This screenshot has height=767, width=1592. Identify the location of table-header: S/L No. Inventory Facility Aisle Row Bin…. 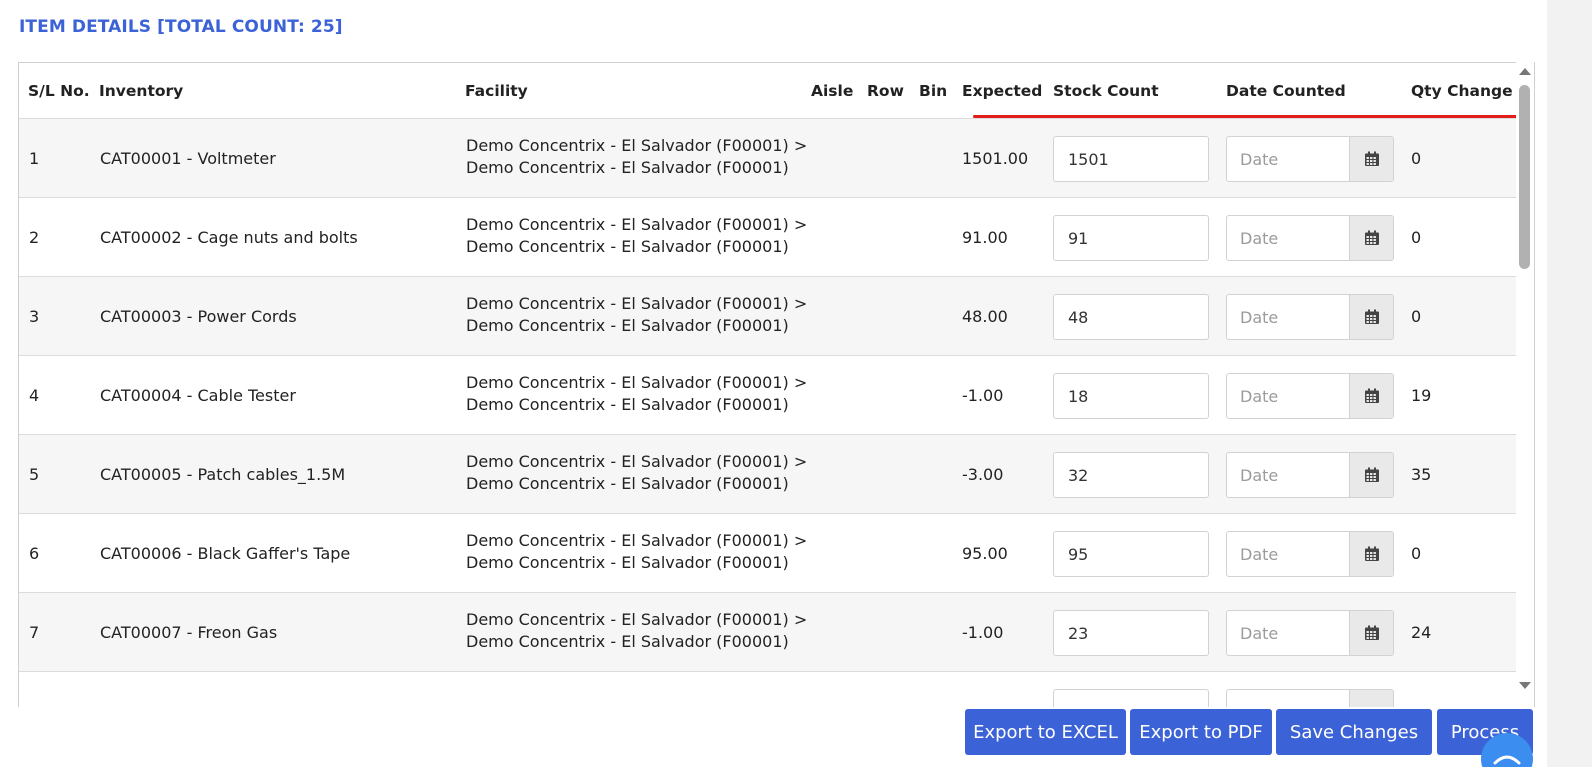
(776, 91).